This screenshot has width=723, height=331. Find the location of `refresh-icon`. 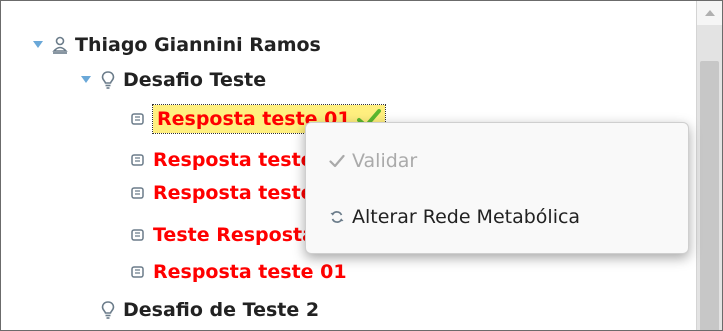

refresh-icon is located at coordinates (337, 217).